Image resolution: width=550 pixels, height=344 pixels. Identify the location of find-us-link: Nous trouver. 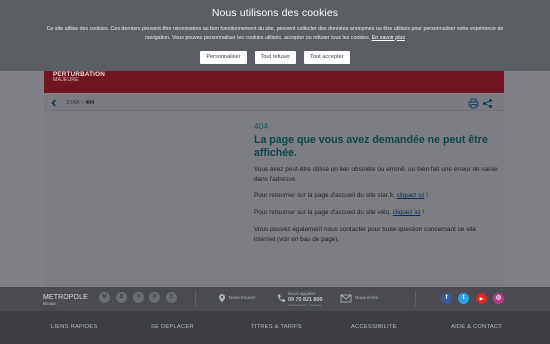
(242, 297).